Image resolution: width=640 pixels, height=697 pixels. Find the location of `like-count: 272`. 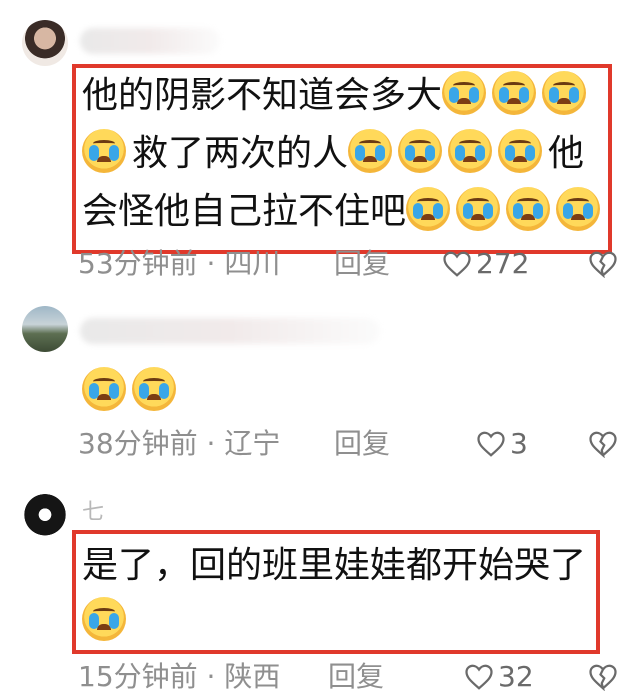

like-count: 272 is located at coordinates (503, 263).